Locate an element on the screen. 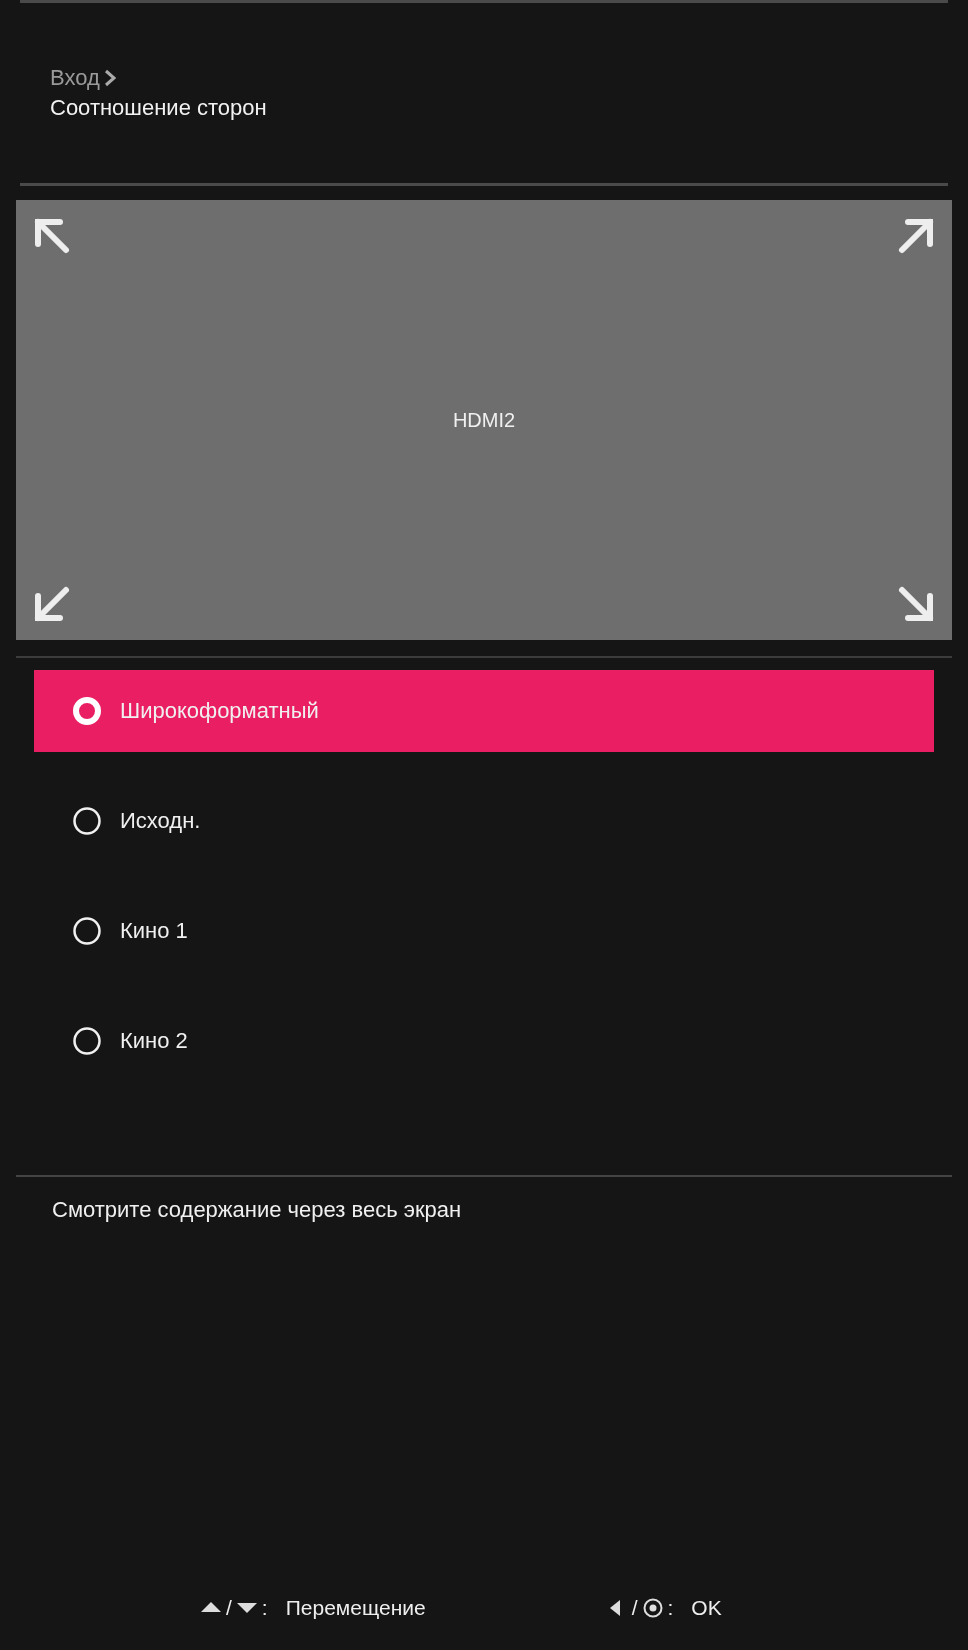 The width and height of the screenshot is (968, 1650). description-text: Смотрите содержание через весь экран is located at coordinates (257, 1210).